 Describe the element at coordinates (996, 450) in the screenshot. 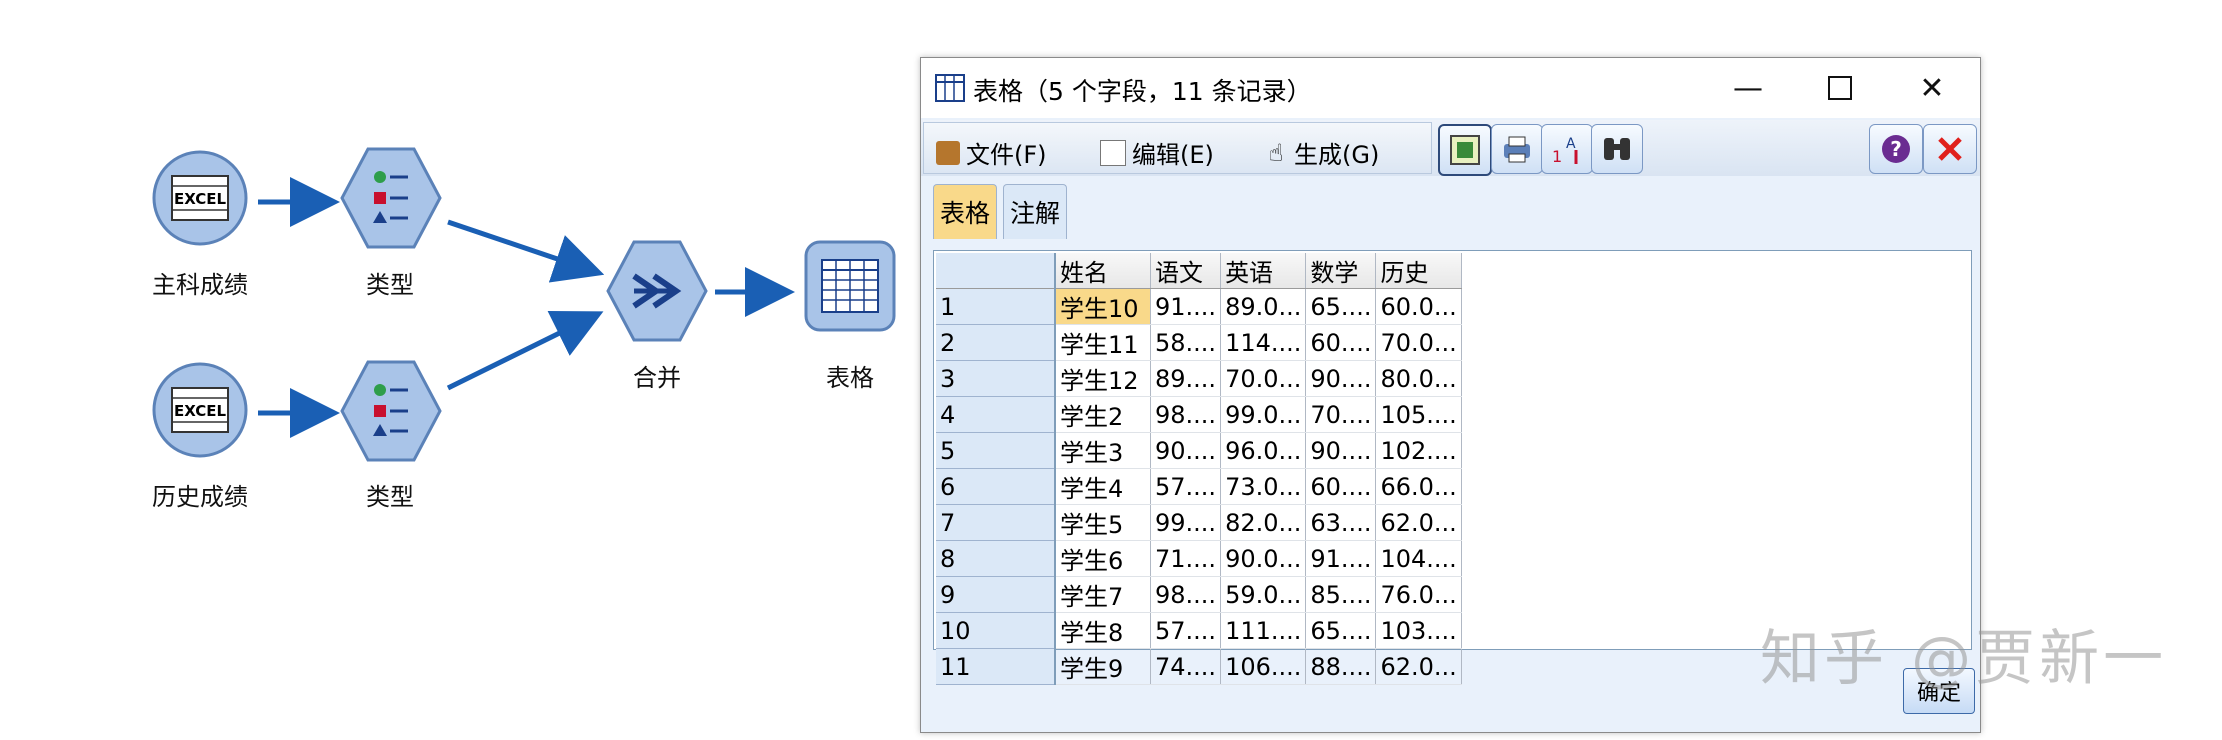

I see `row-number: 5` at that location.